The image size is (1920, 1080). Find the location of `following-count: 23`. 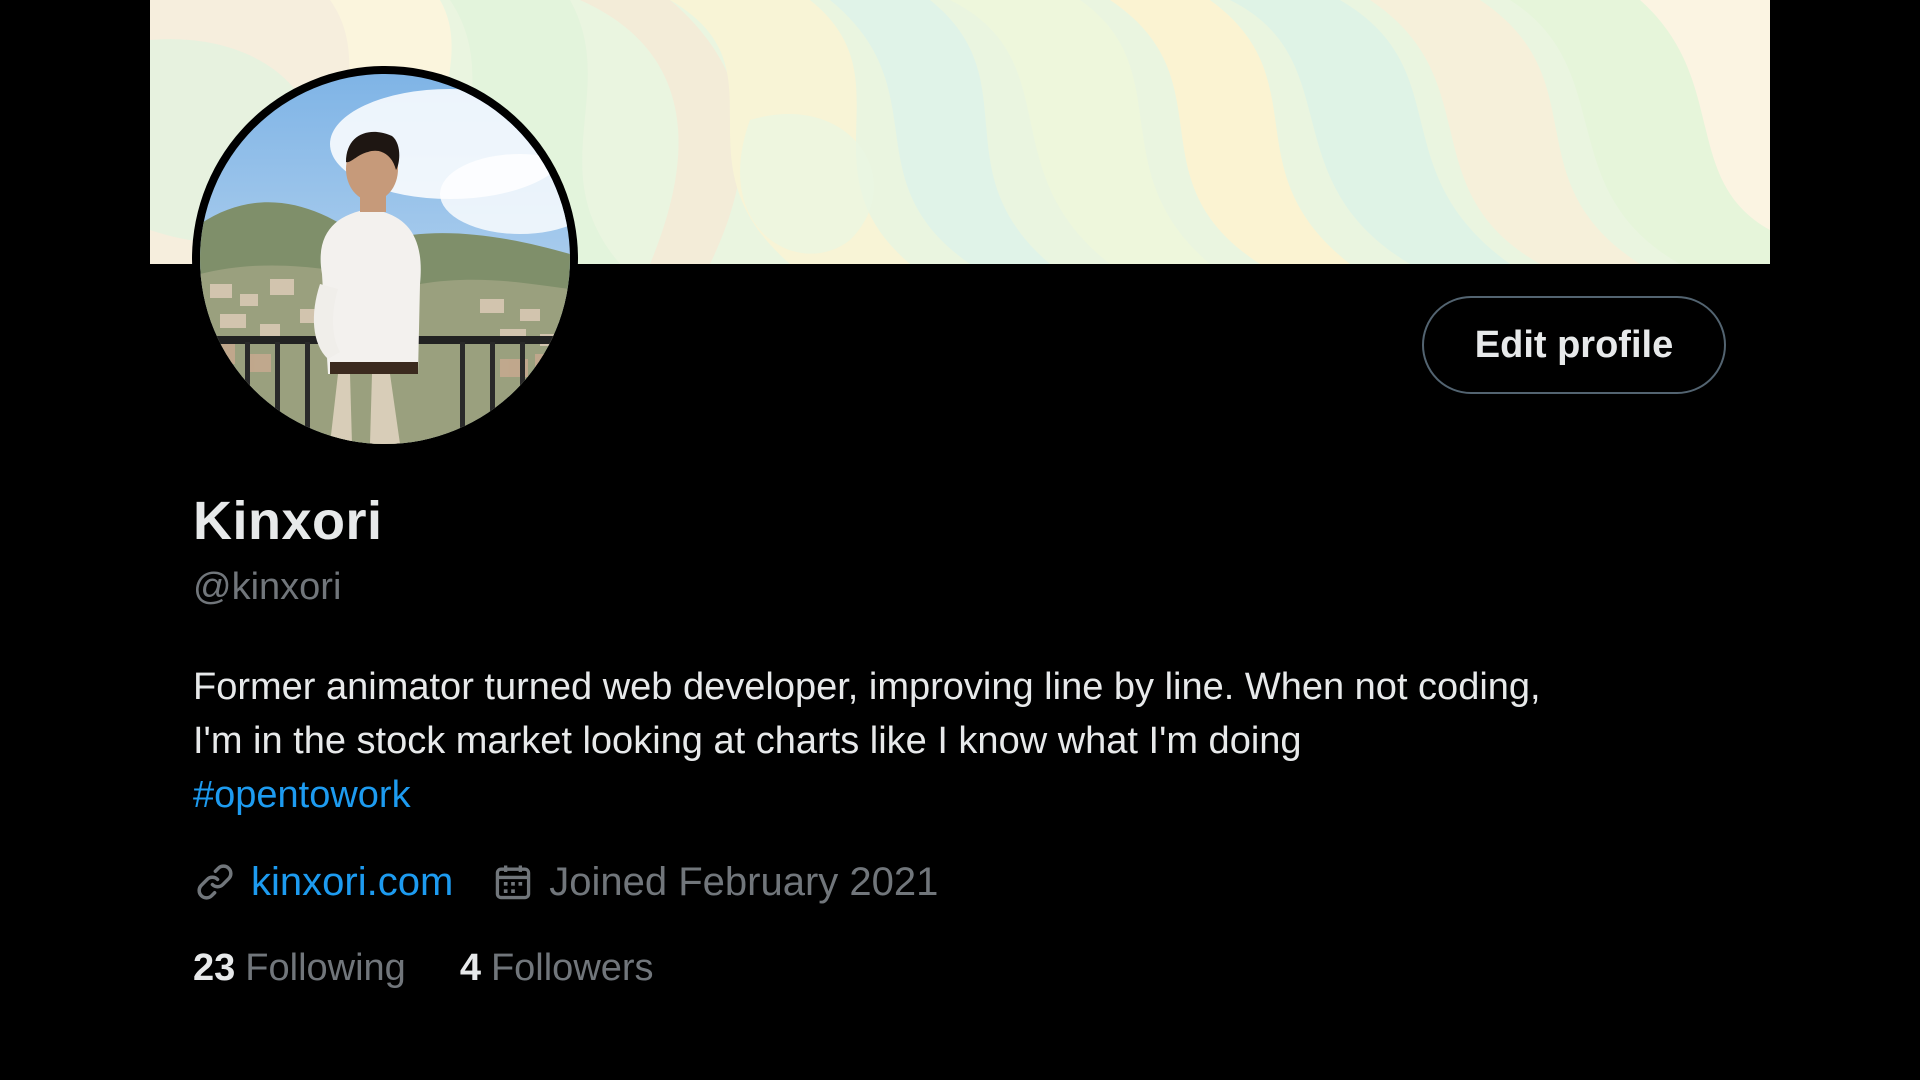

following-count: 23 is located at coordinates (214, 967).